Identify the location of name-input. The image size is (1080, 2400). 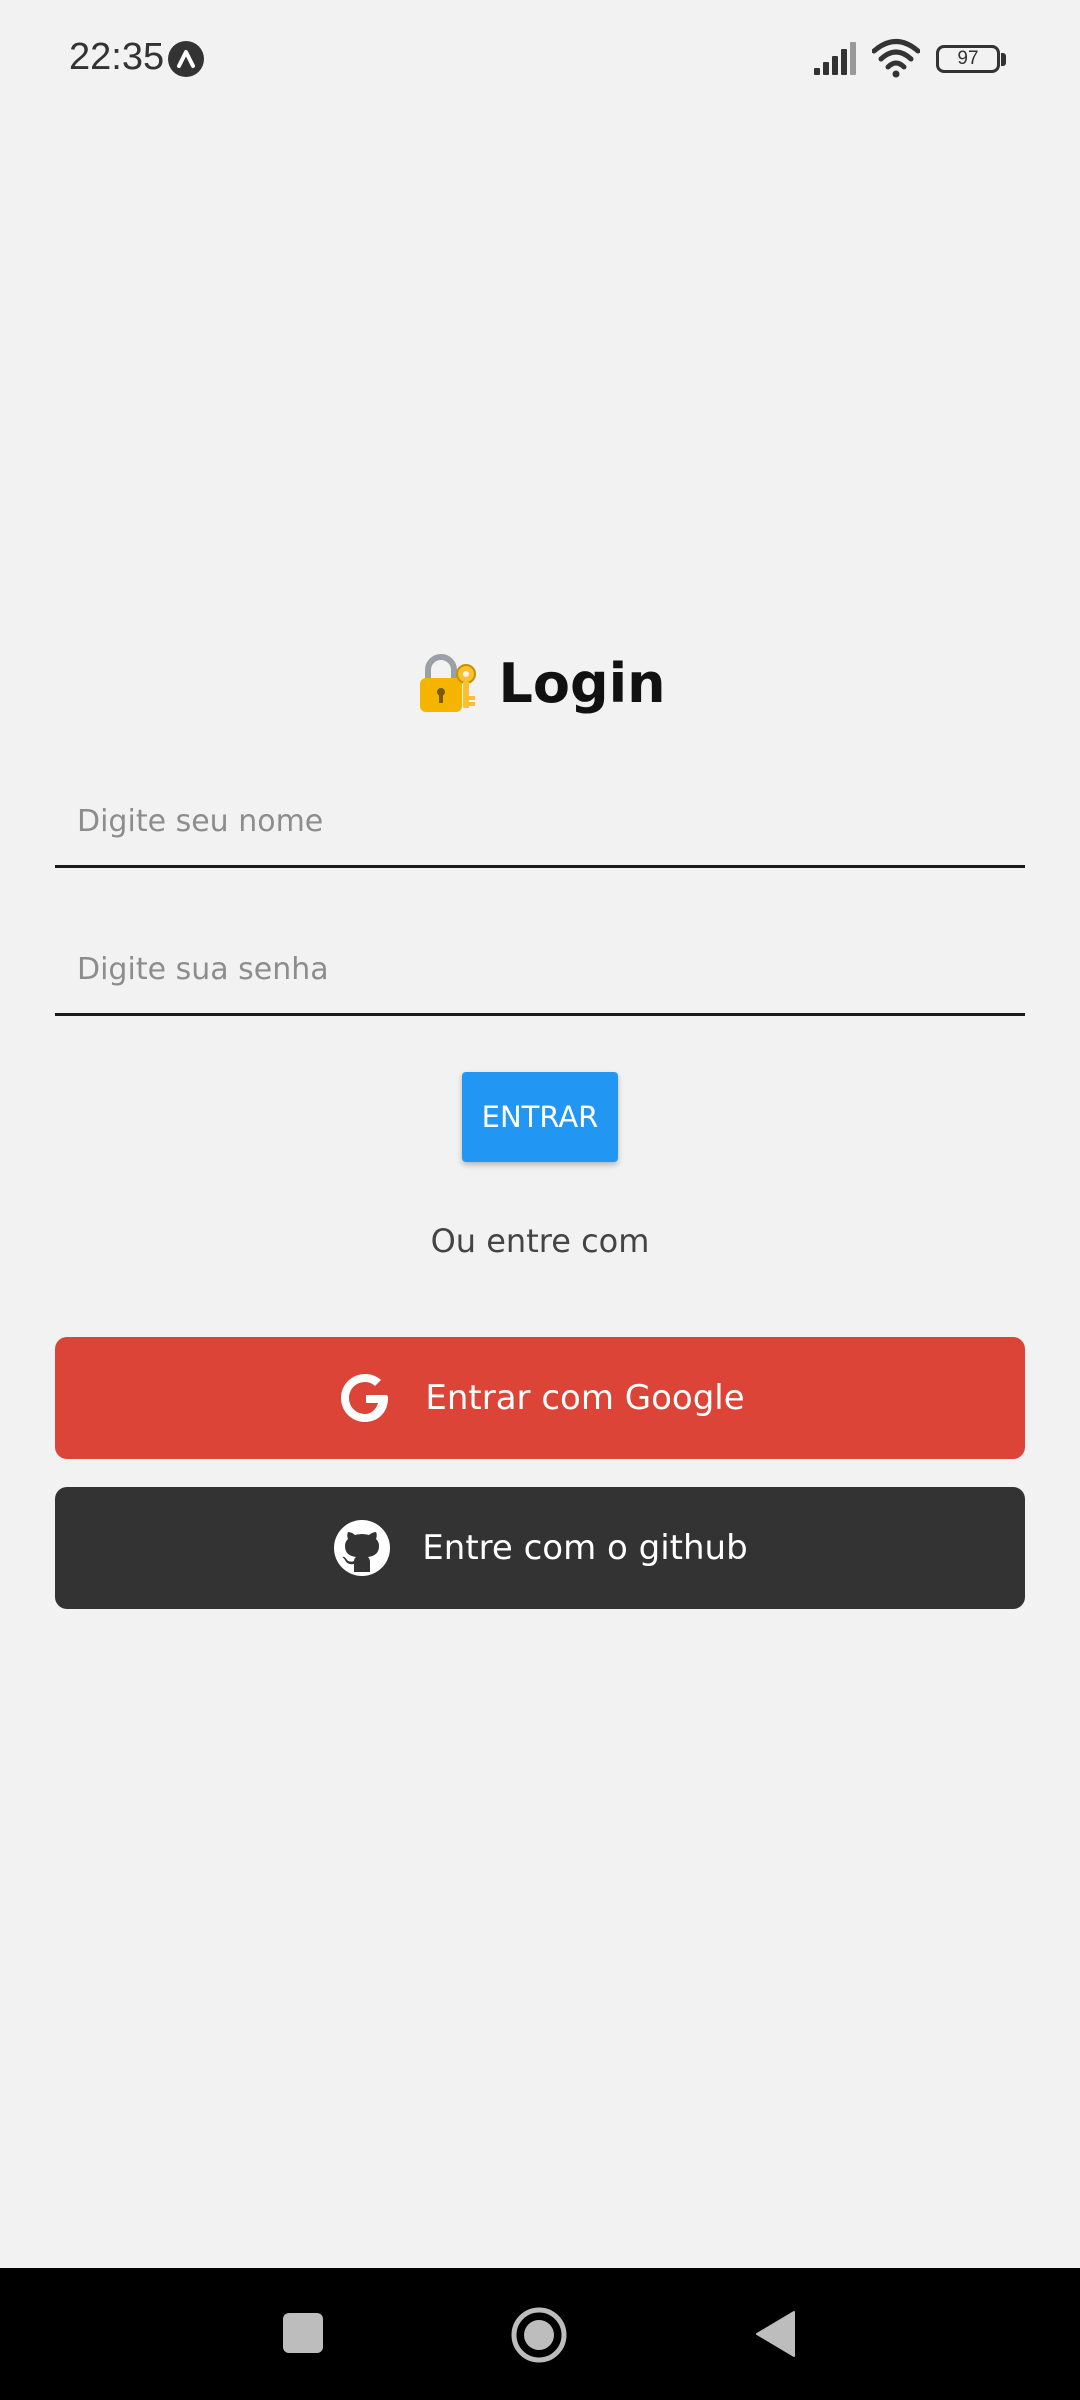
(540, 821).